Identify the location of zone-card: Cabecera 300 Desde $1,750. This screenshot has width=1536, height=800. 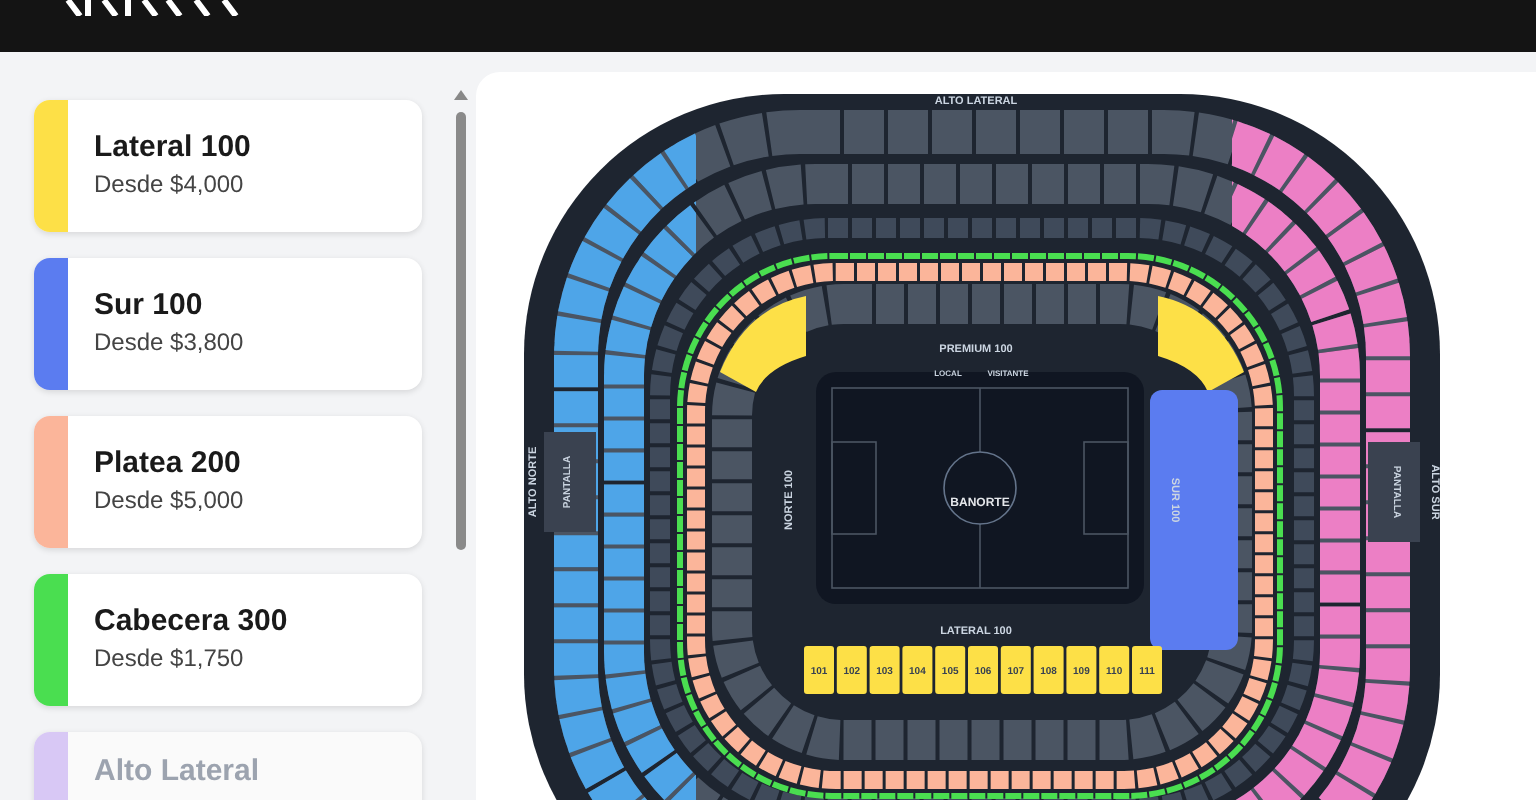
(228, 640).